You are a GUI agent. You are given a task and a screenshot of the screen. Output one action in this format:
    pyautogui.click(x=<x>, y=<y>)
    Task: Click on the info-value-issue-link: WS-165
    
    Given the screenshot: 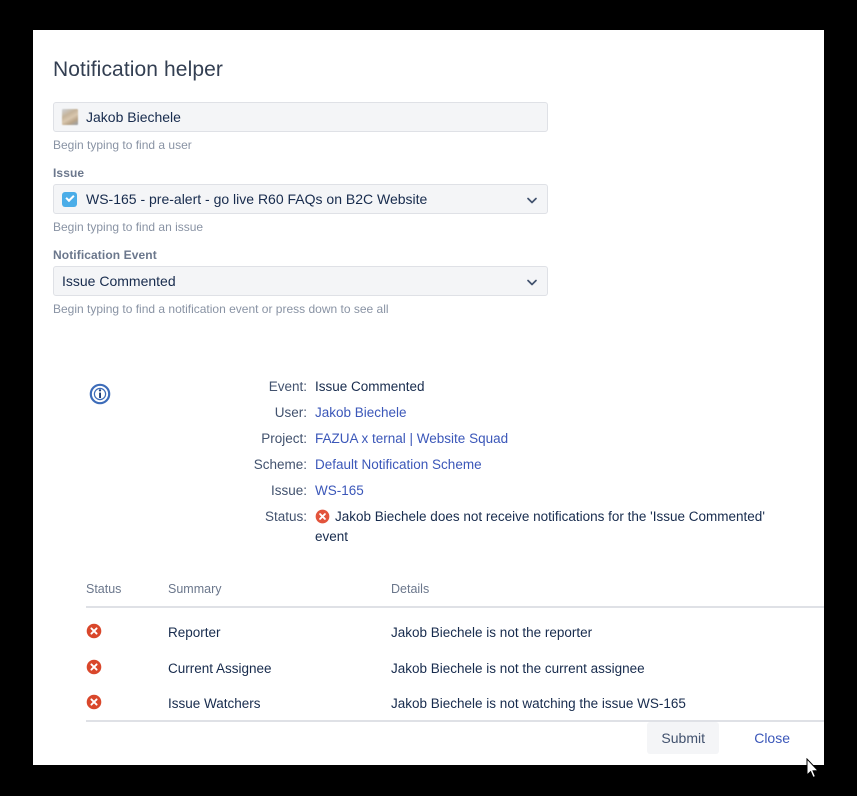 What is the action you would take?
    pyautogui.click(x=339, y=490)
    